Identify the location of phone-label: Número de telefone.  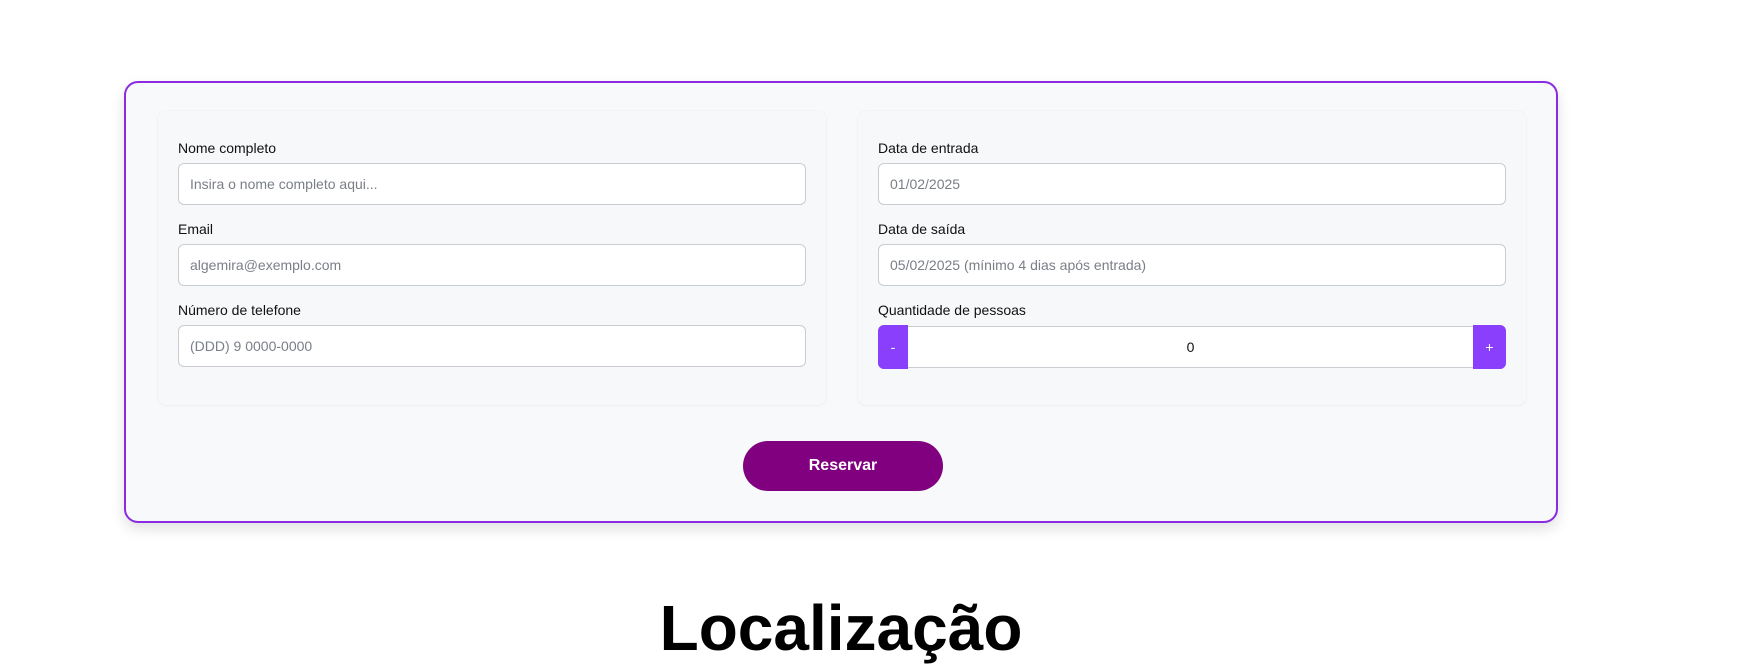
(239, 310).